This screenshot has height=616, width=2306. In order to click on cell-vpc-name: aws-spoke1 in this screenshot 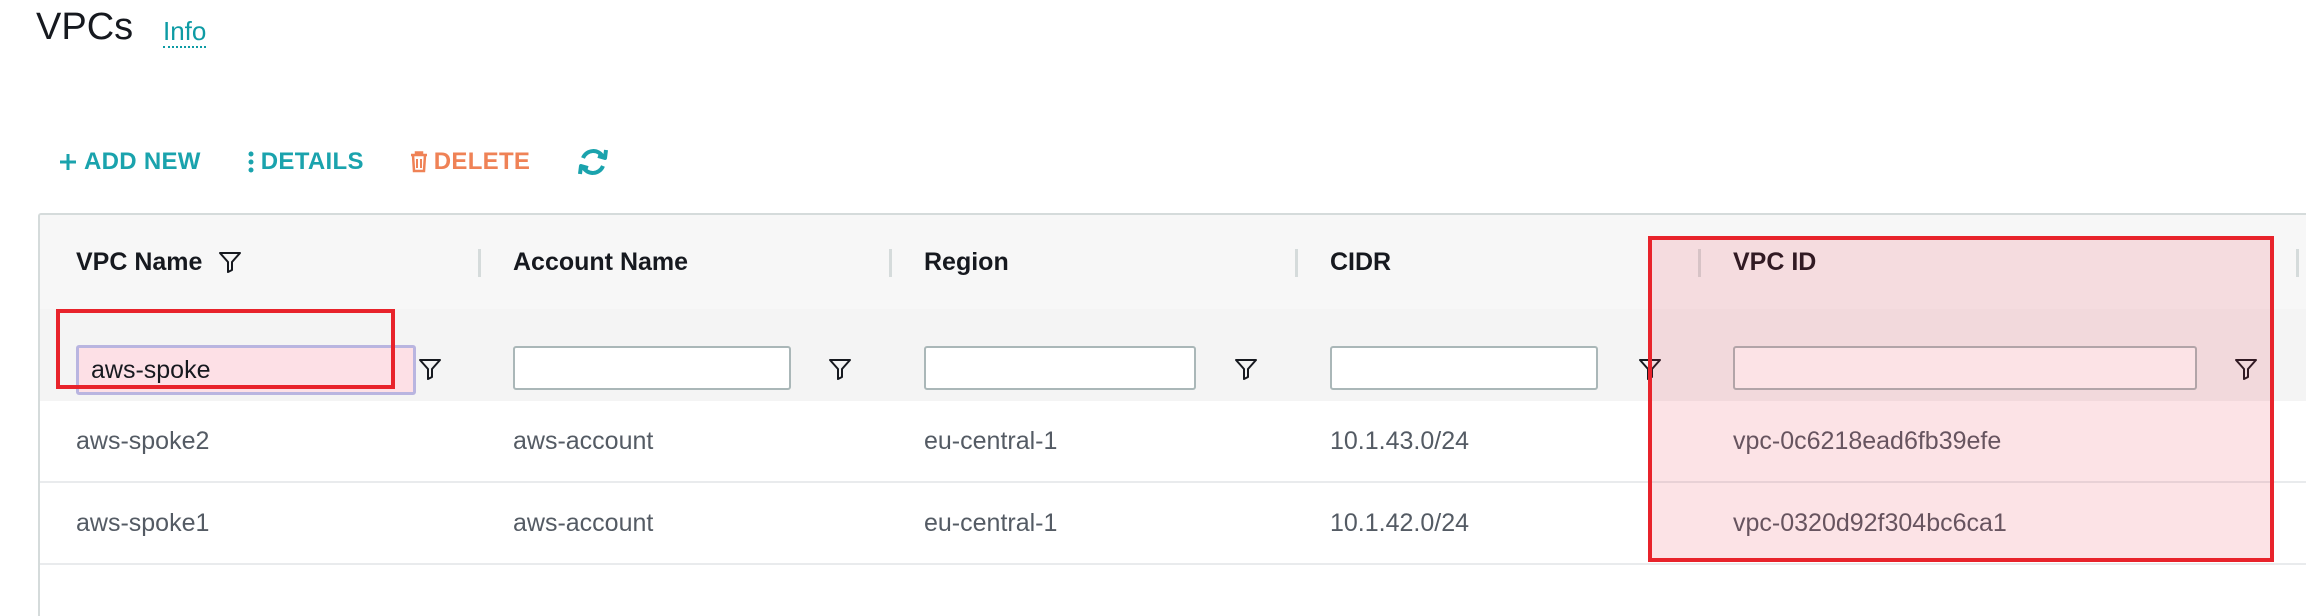, I will do `click(143, 522)`.